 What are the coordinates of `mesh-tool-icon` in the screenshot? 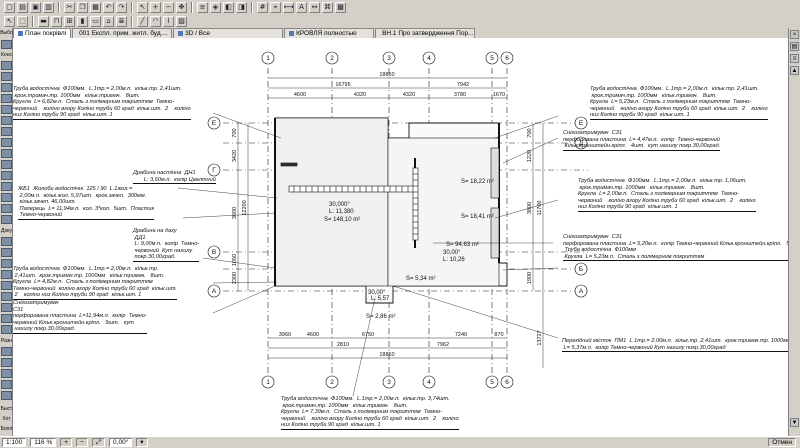 It's located at (6, 219).